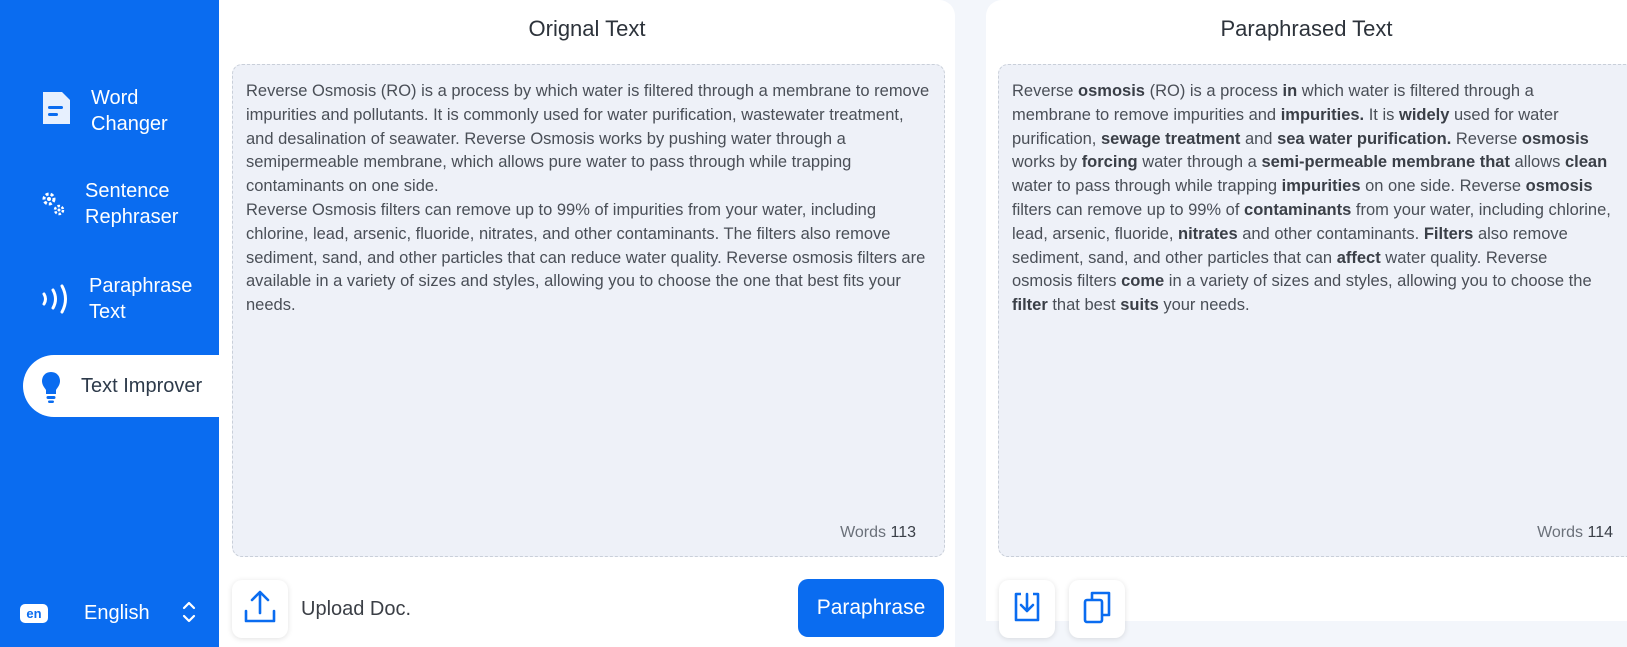 Image resolution: width=1627 pixels, height=647 pixels. I want to click on changed-word: contaminants, so click(1298, 209).